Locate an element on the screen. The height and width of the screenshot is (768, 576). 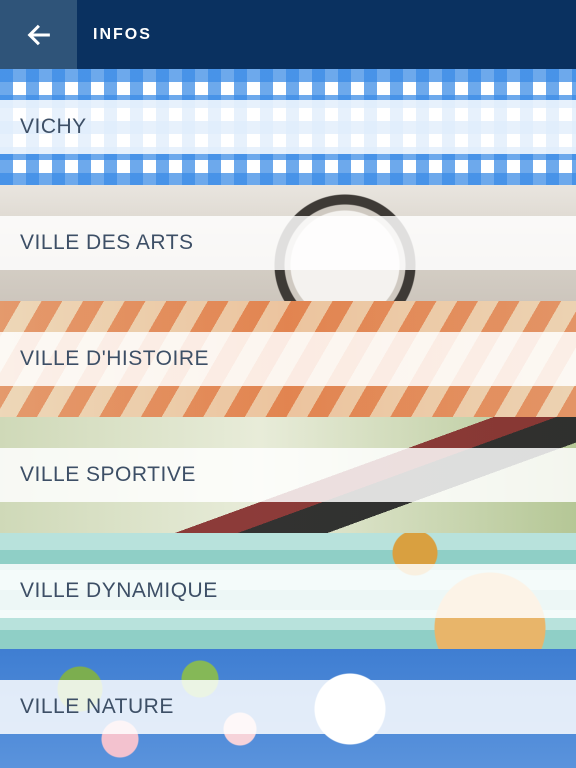
page-title: INFOS is located at coordinates (122, 34).